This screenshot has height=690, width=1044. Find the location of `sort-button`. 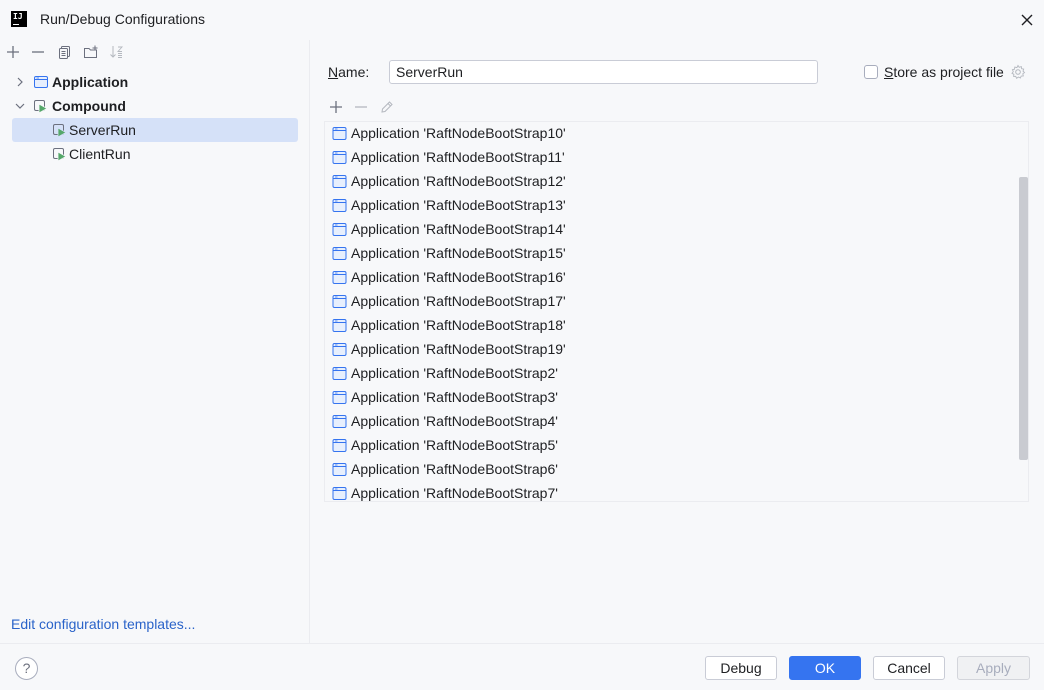

sort-button is located at coordinates (117, 52).